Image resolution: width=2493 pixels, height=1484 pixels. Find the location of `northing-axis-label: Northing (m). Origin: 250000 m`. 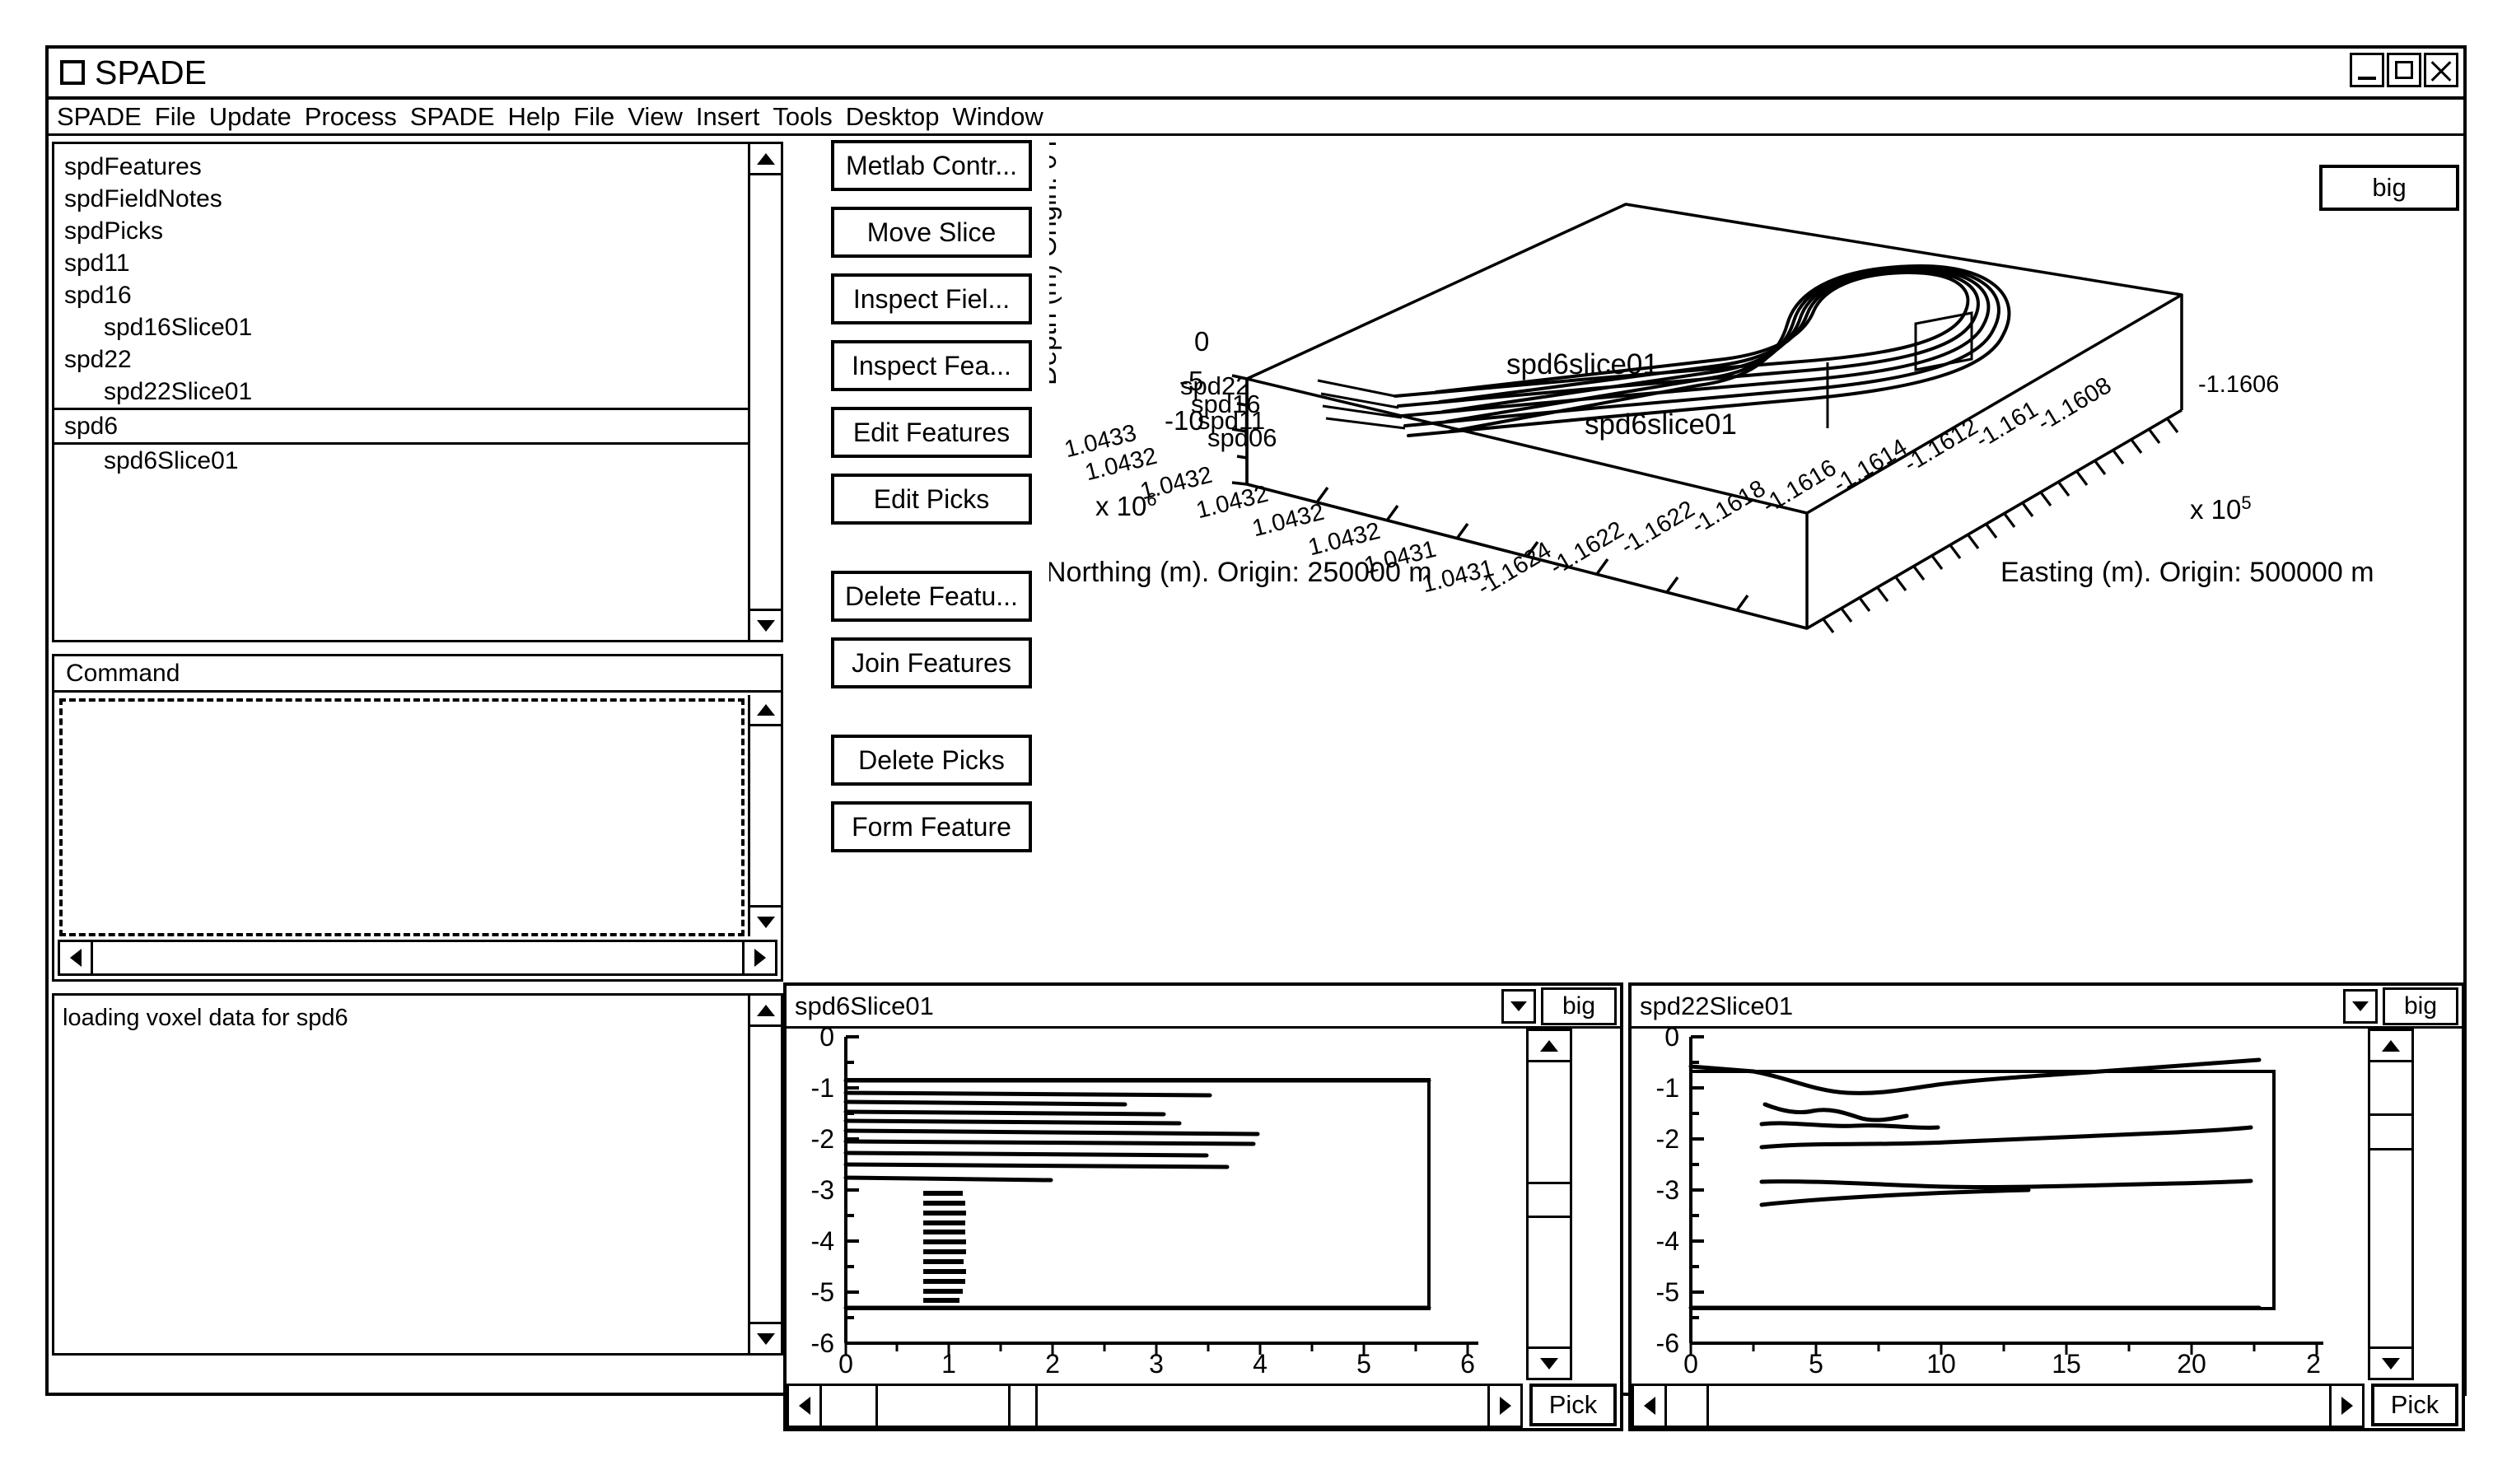

northing-axis-label: Northing (m). Origin: 250000 m is located at coordinates (1240, 572).